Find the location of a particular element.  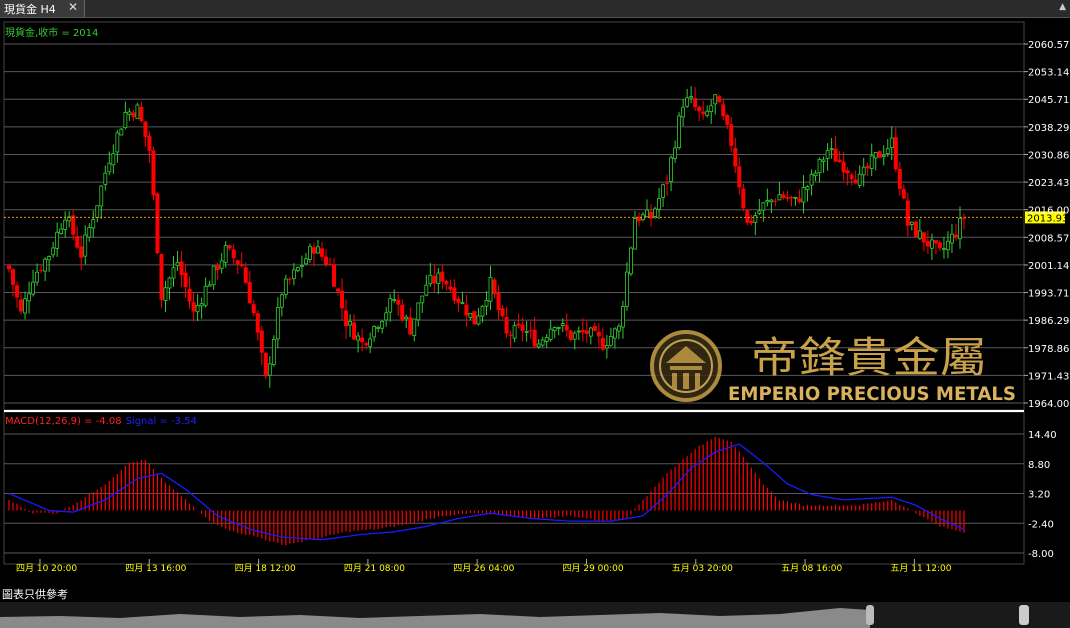

close-icon: ✕ is located at coordinates (73, 7).